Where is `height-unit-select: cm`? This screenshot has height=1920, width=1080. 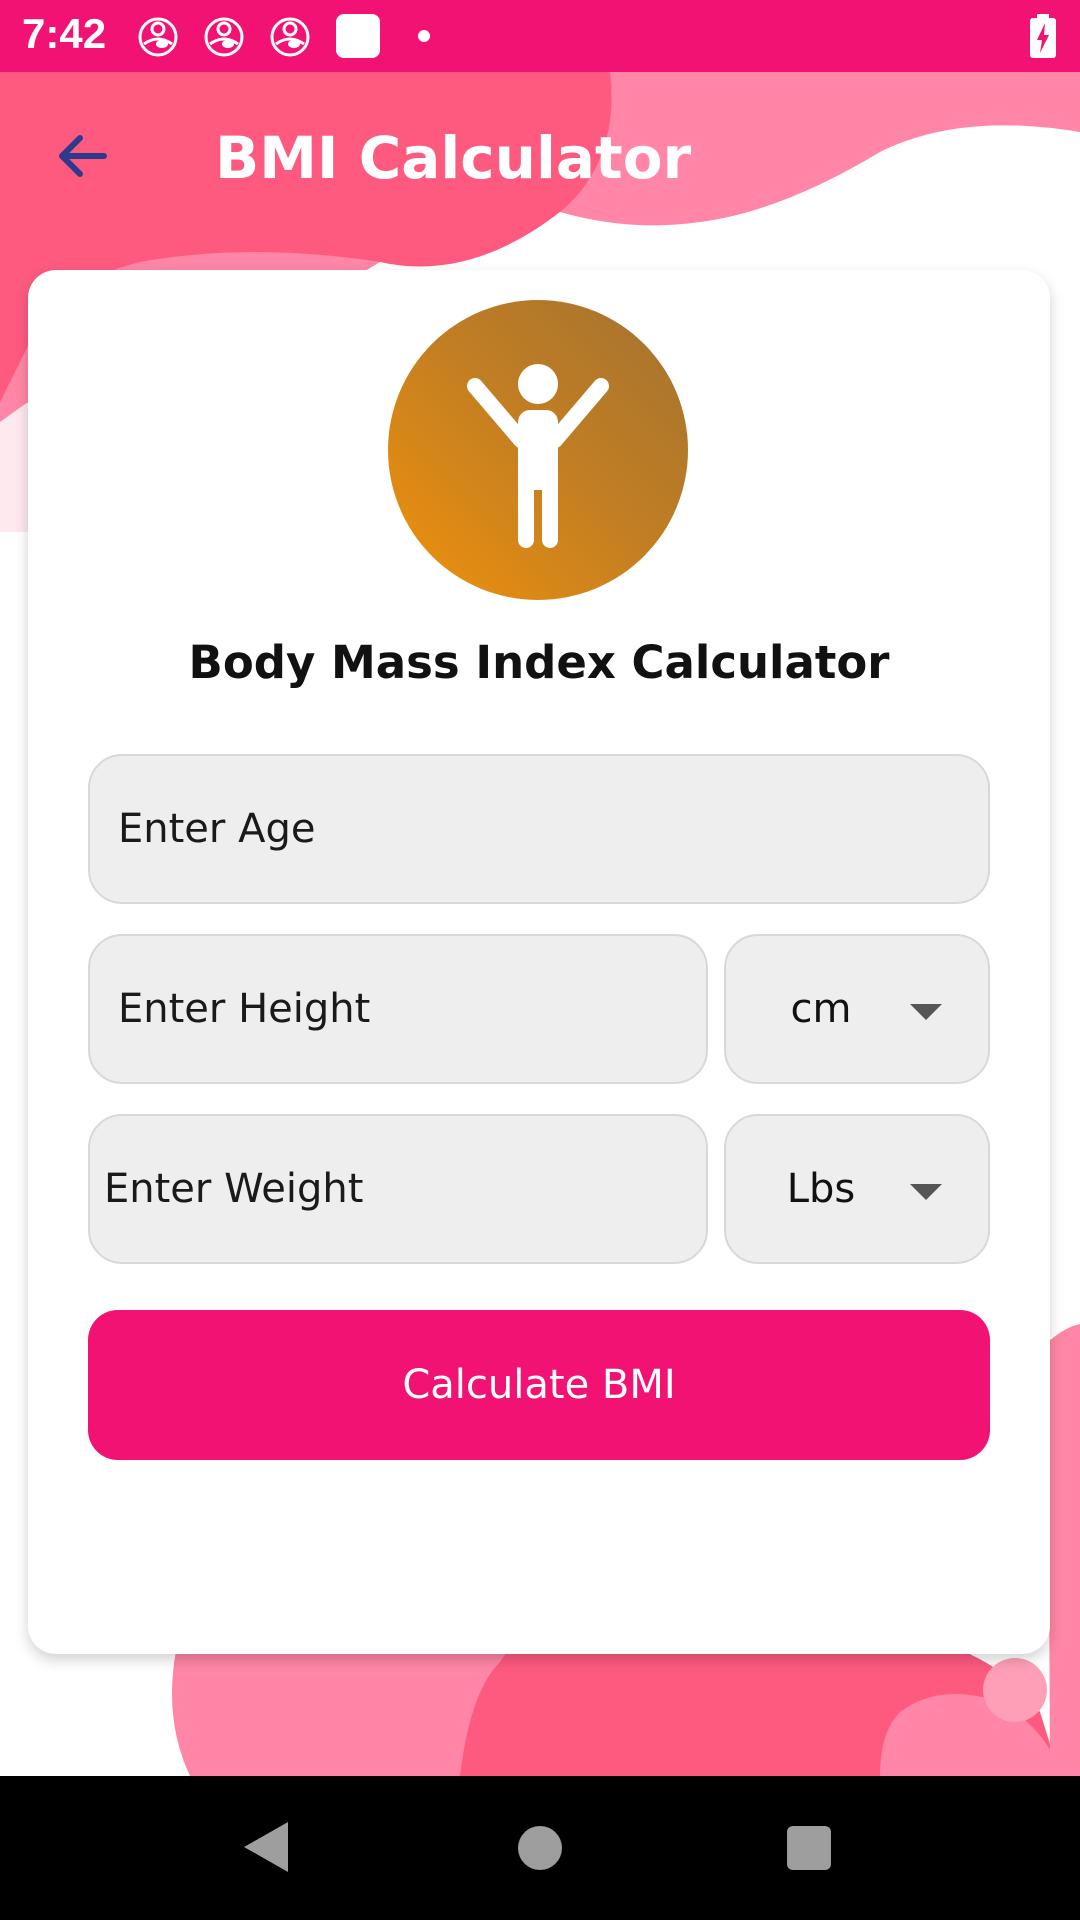
height-unit-select: cm is located at coordinates (857, 1009).